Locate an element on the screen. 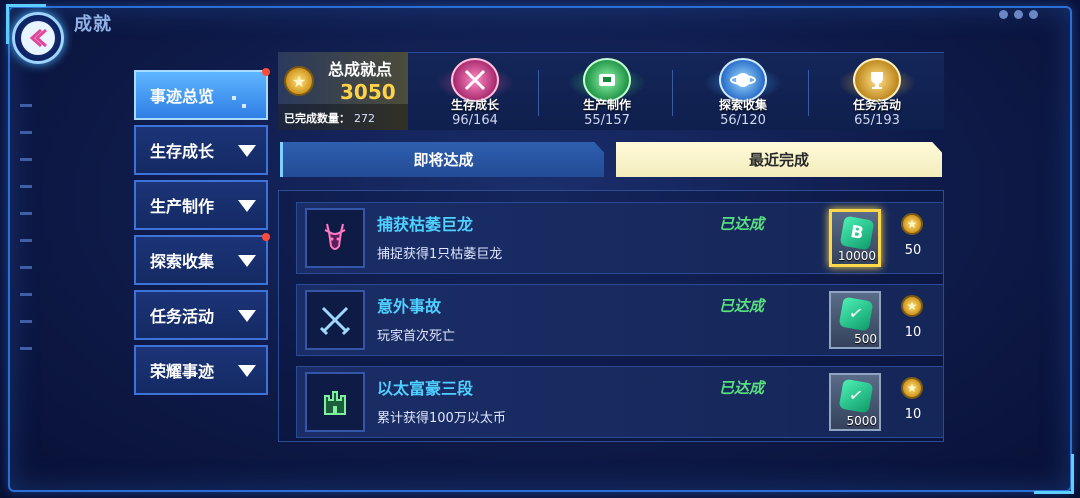 Image resolution: width=1080 pixels, height=498 pixels. sidebar-item-survival: 生存成长 is located at coordinates (201, 150).